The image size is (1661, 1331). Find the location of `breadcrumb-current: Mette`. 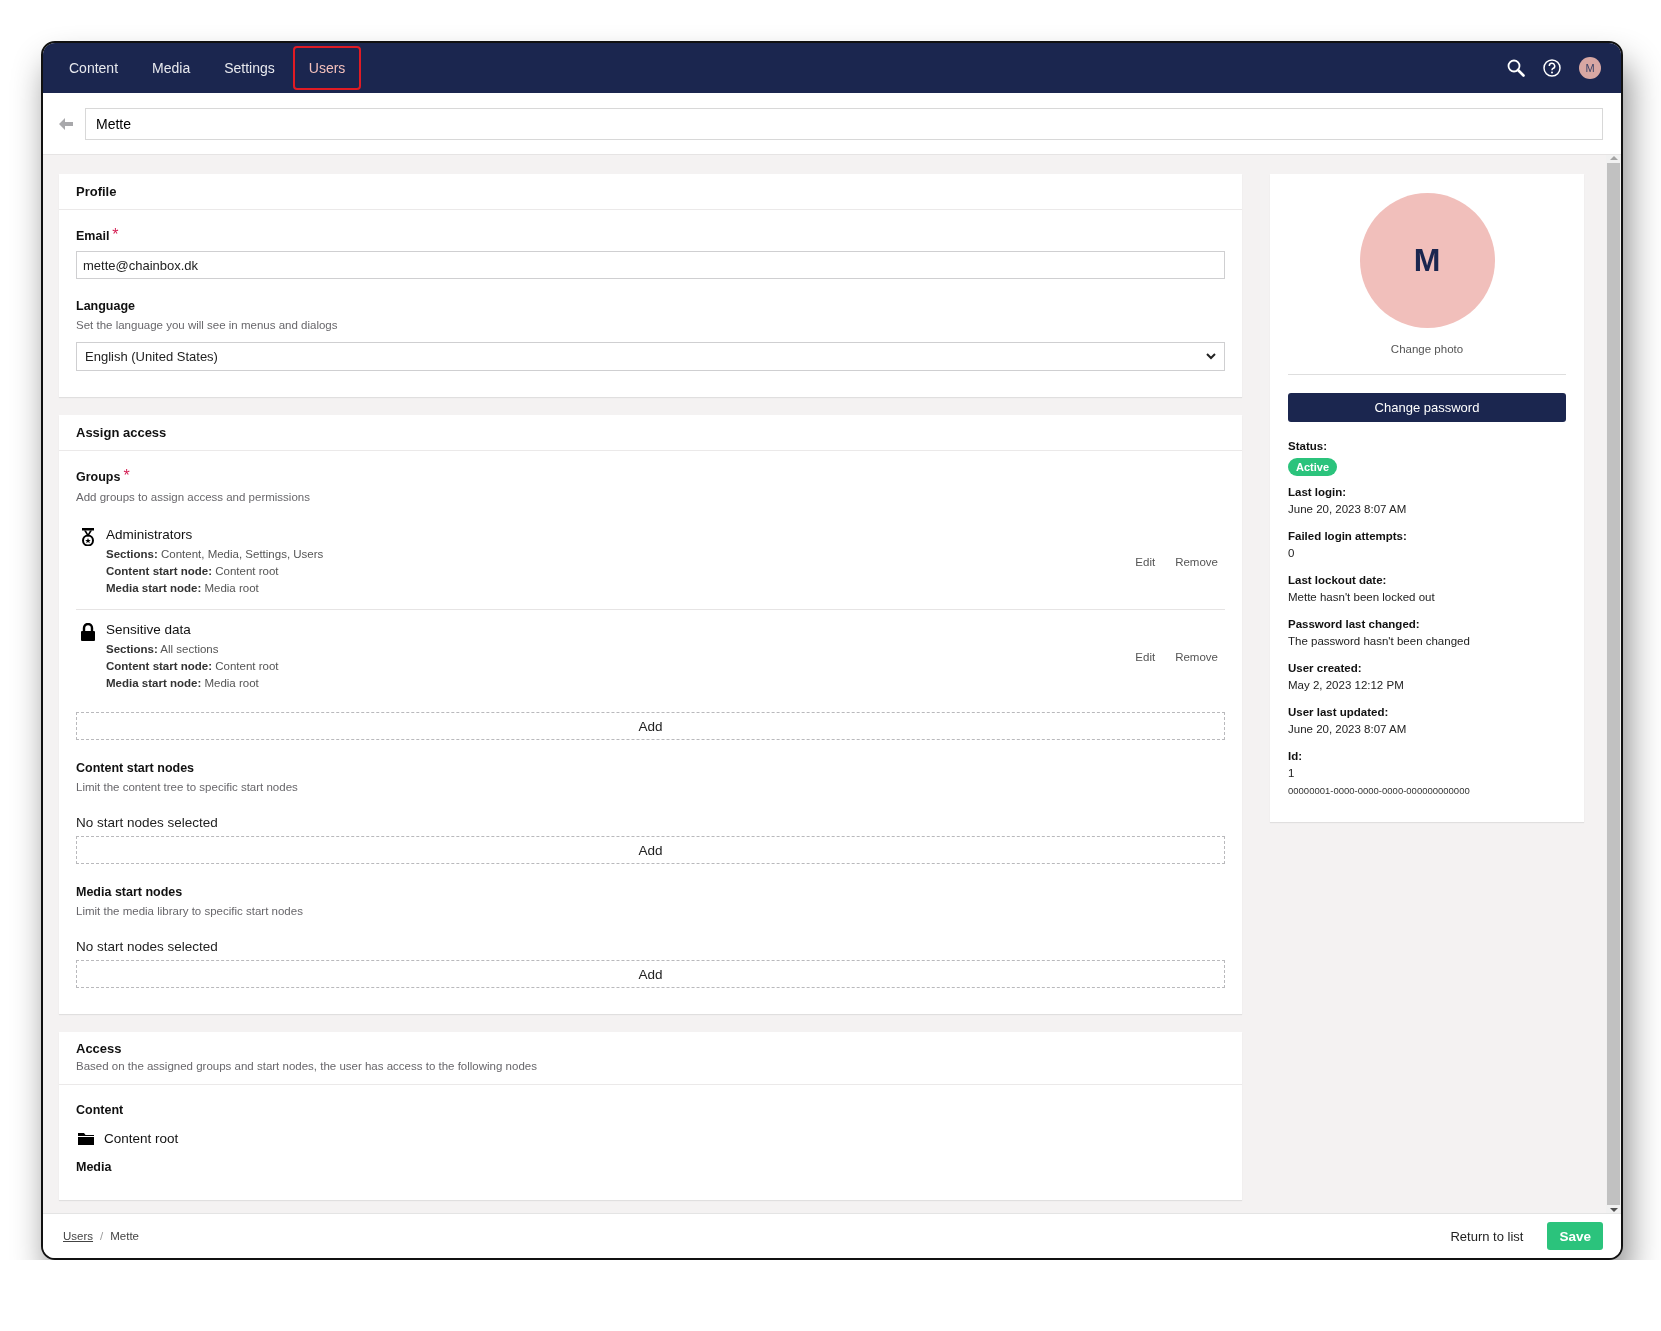

breadcrumb-current: Mette is located at coordinates (124, 1236).